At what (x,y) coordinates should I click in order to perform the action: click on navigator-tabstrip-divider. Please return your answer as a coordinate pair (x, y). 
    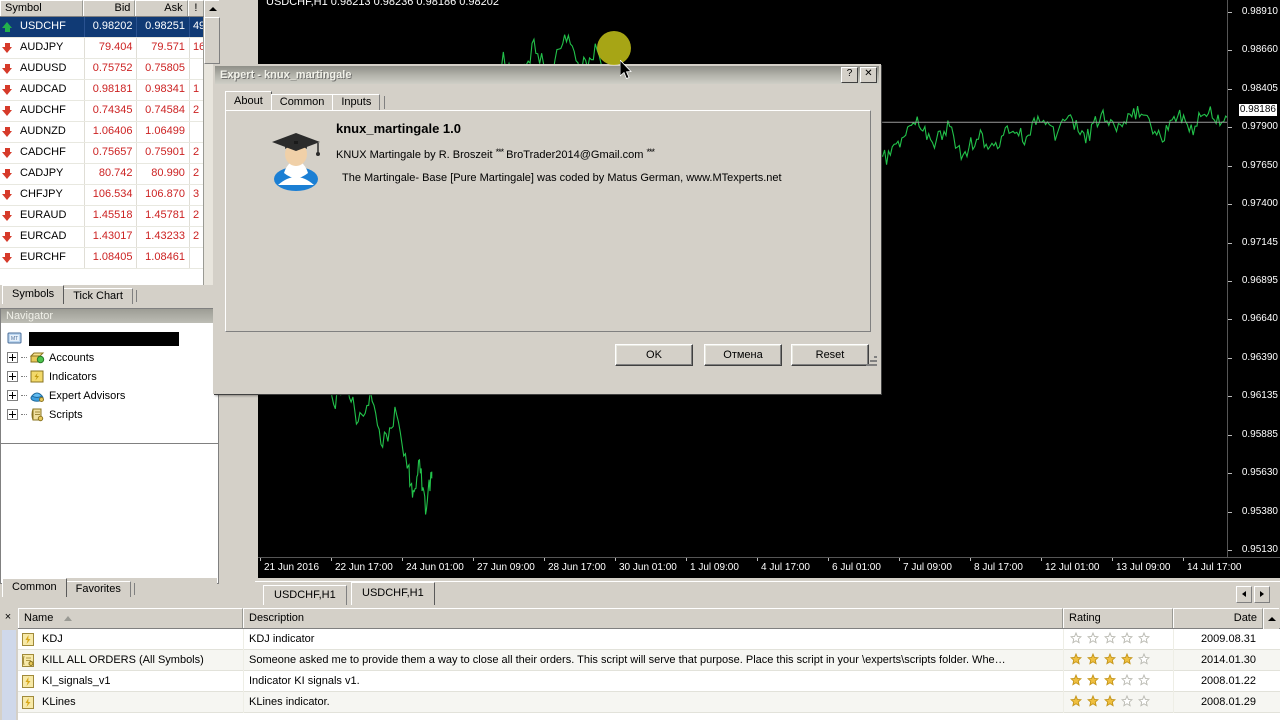
    Looking at the image, I should click on (134, 589).